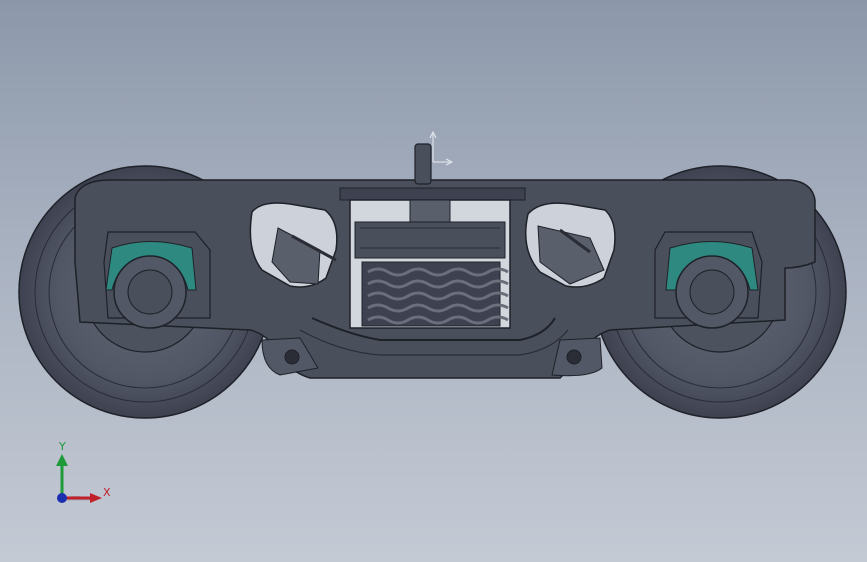 The image size is (867, 562). I want to click on origin-arrows-icon, so click(441, 148).